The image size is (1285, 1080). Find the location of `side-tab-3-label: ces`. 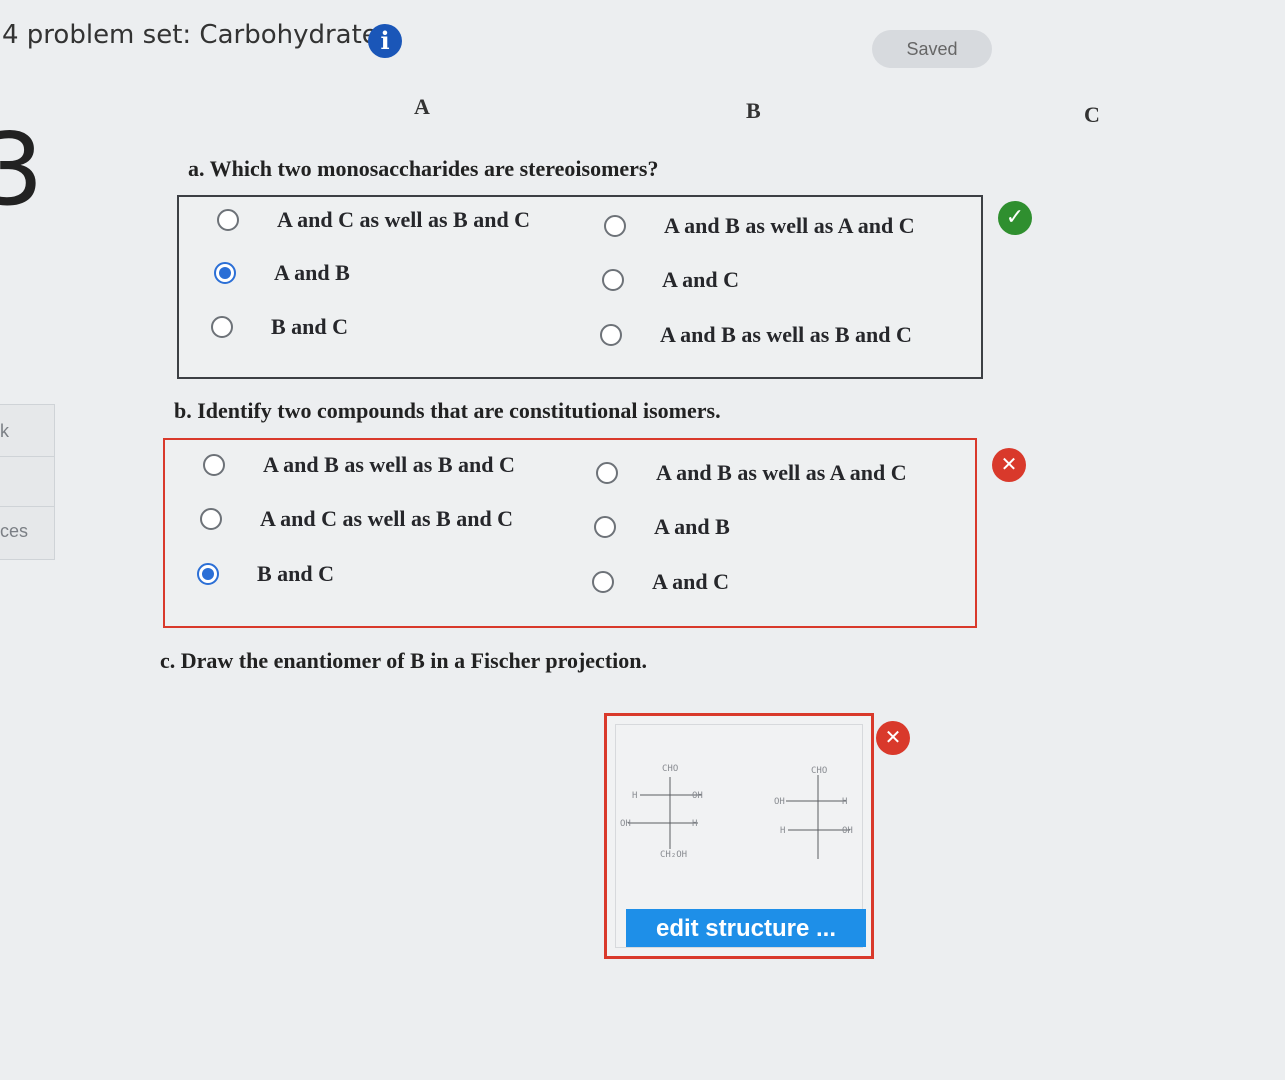

side-tab-3-label: ces is located at coordinates (14, 531).